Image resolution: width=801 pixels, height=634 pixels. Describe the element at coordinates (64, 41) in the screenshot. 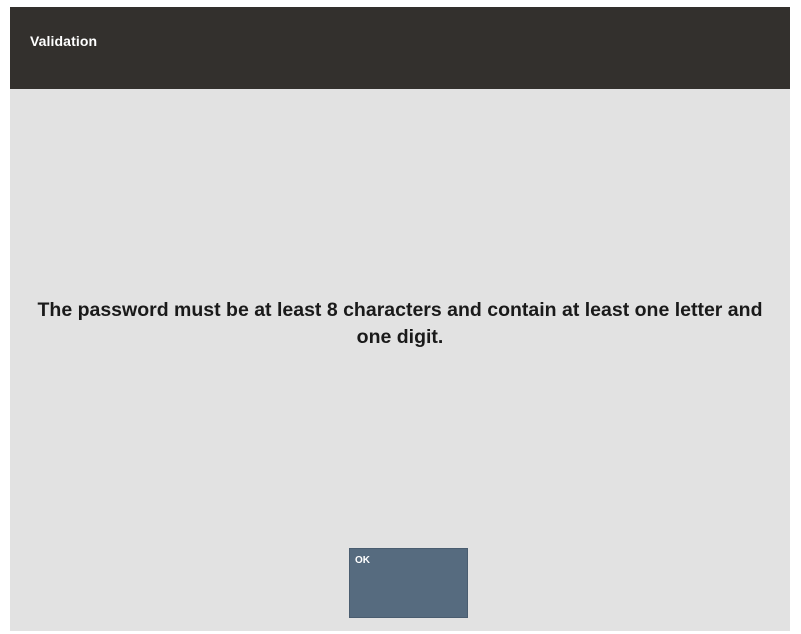

I see `dialog-title: Validation` at that location.